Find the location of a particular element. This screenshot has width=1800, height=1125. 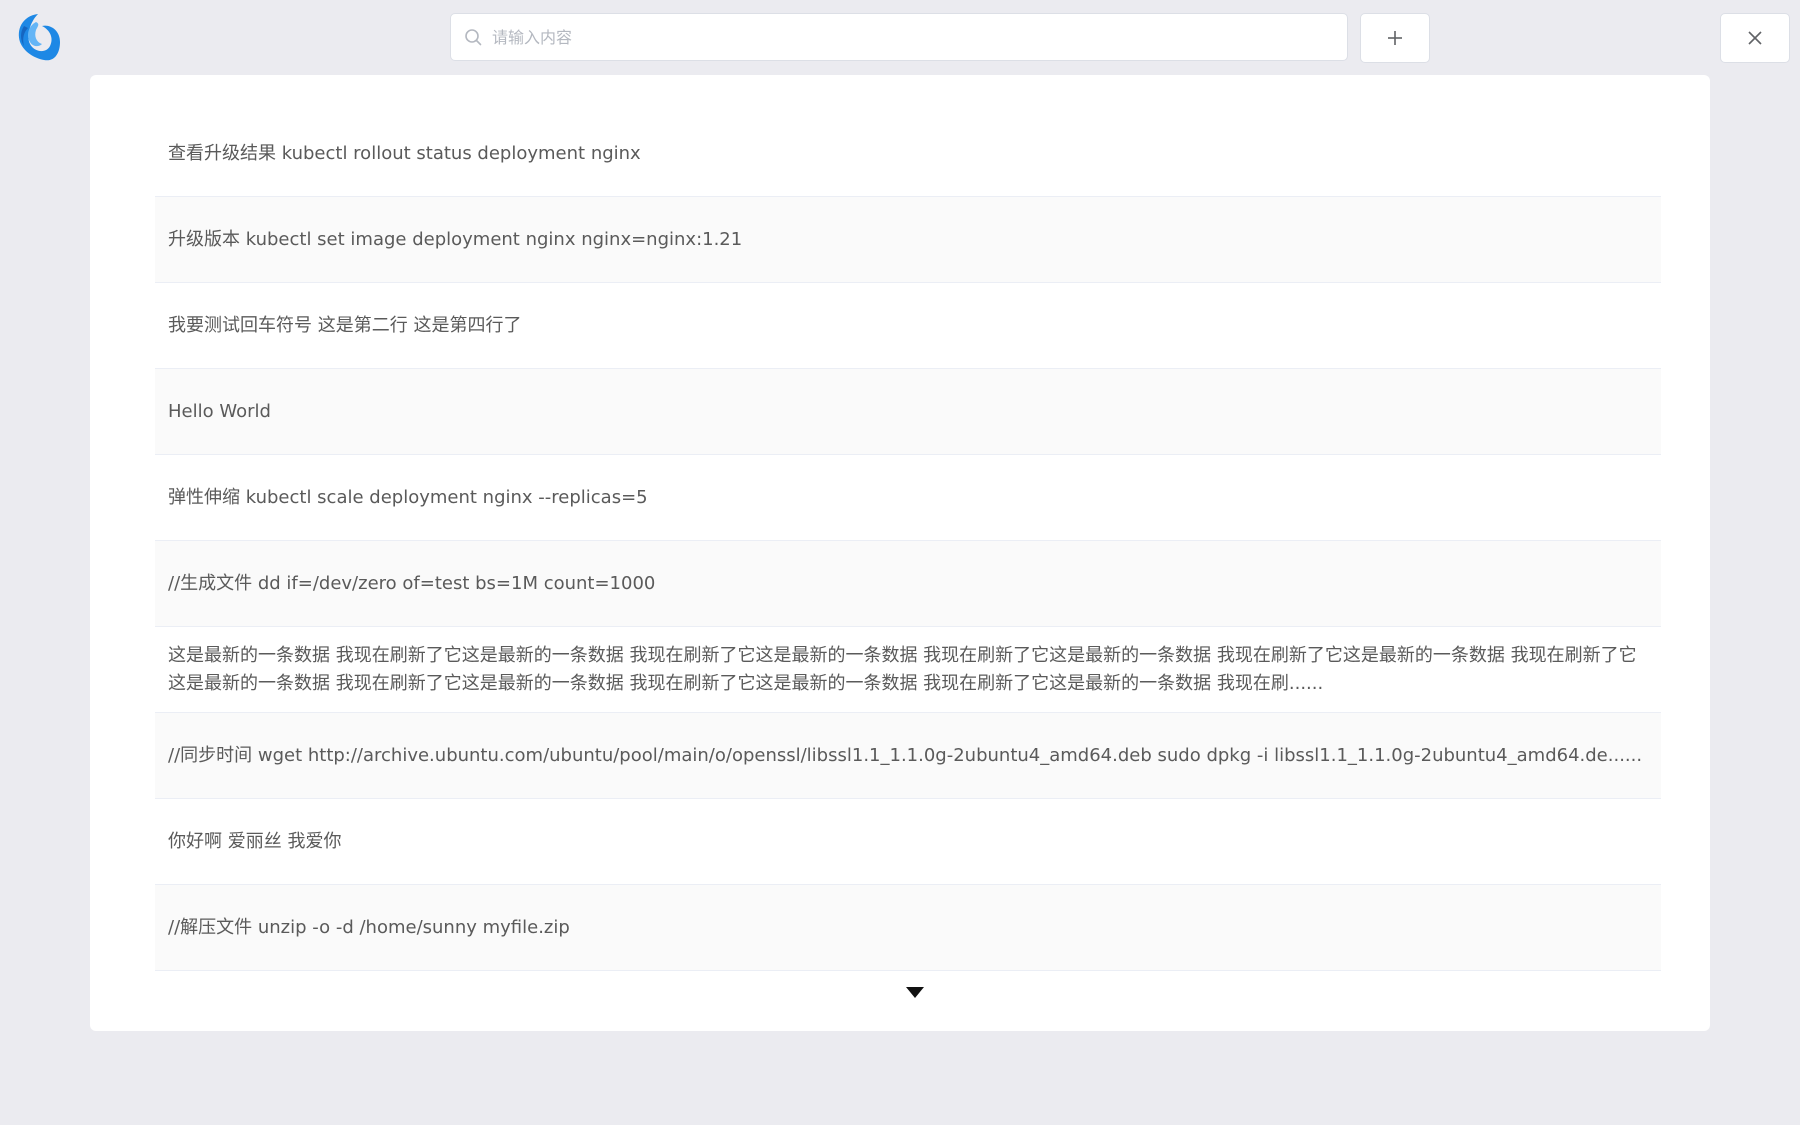

list-item: 我要测试回车符号 这是第二行 这是第四行了 is located at coordinates (908, 326).